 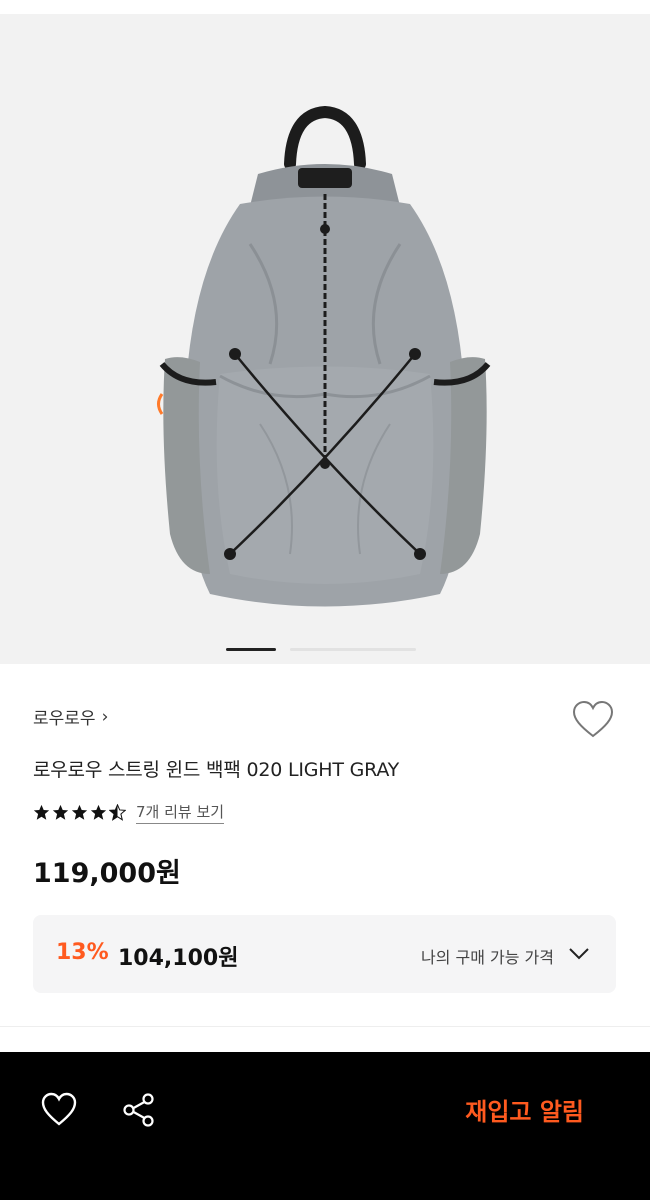 I want to click on chevron-down-icon, so click(x=579, y=954).